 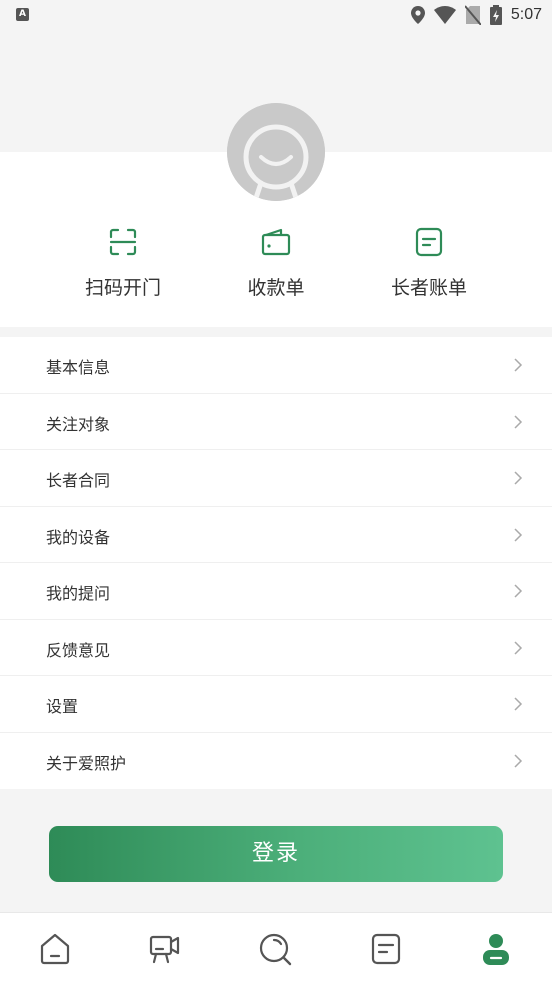 I want to click on bill-icon, so click(x=429, y=242).